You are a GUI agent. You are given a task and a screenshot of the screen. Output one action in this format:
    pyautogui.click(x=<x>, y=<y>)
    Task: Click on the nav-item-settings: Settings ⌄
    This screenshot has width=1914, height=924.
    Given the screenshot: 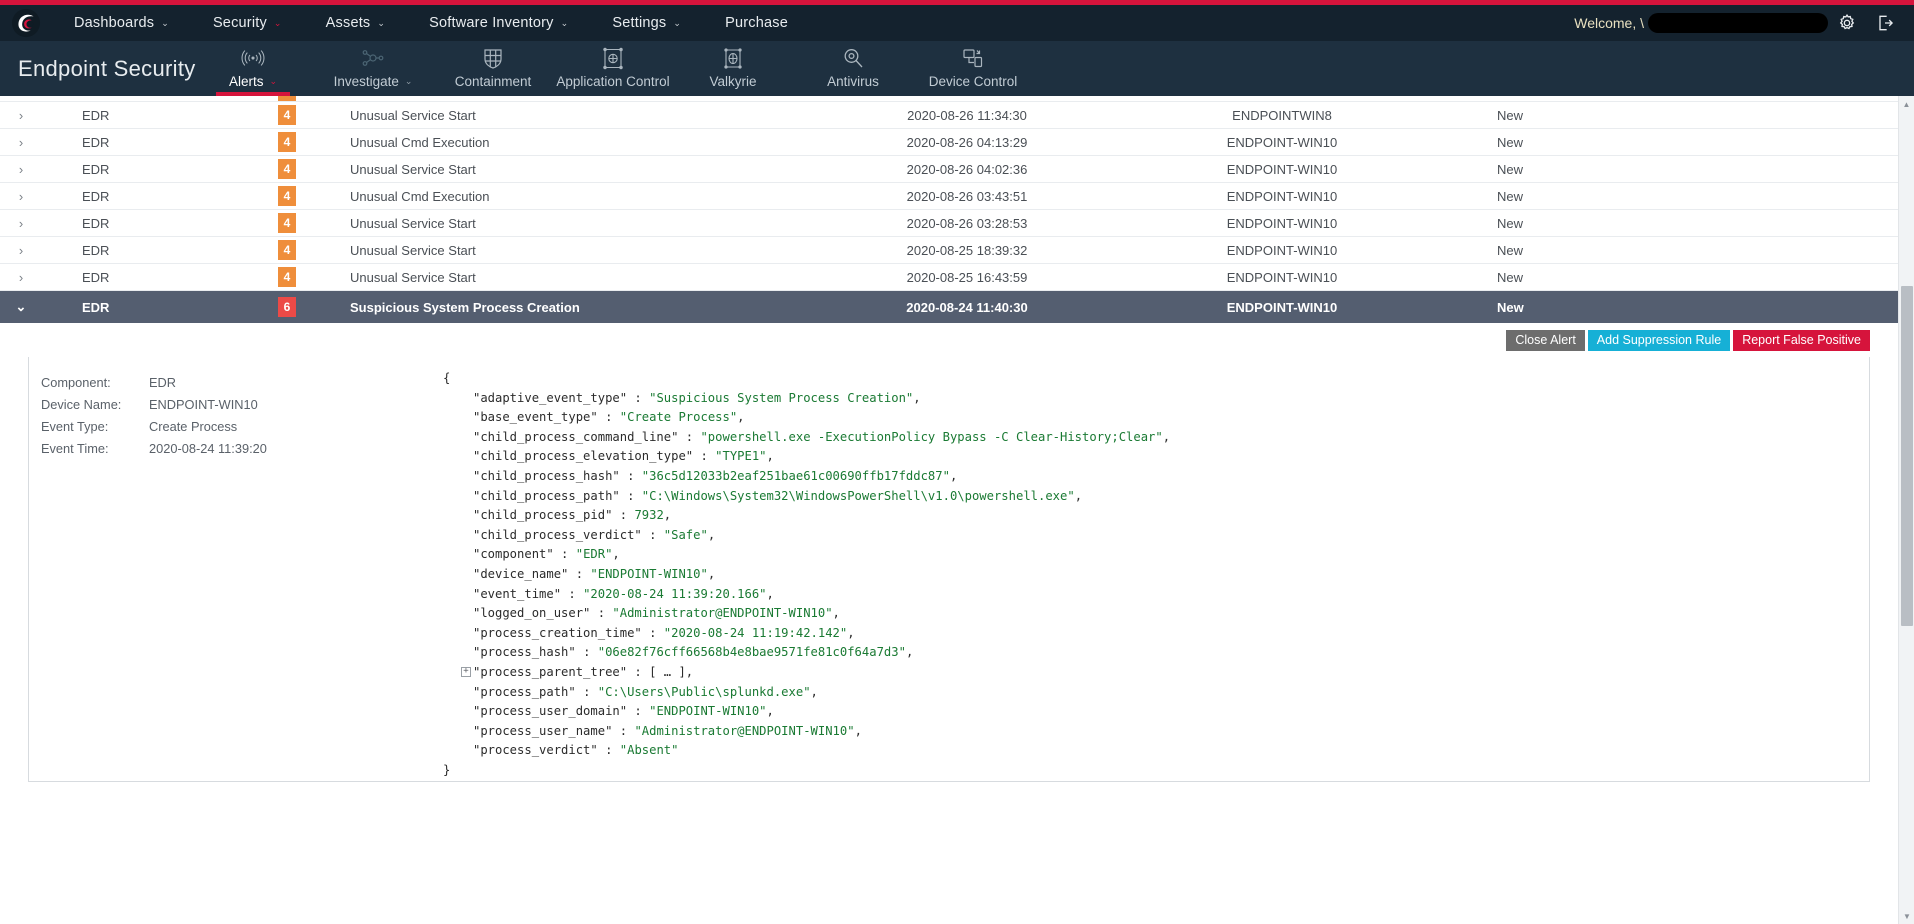 What is the action you would take?
    pyautogui.click(x=646, y=23)
    